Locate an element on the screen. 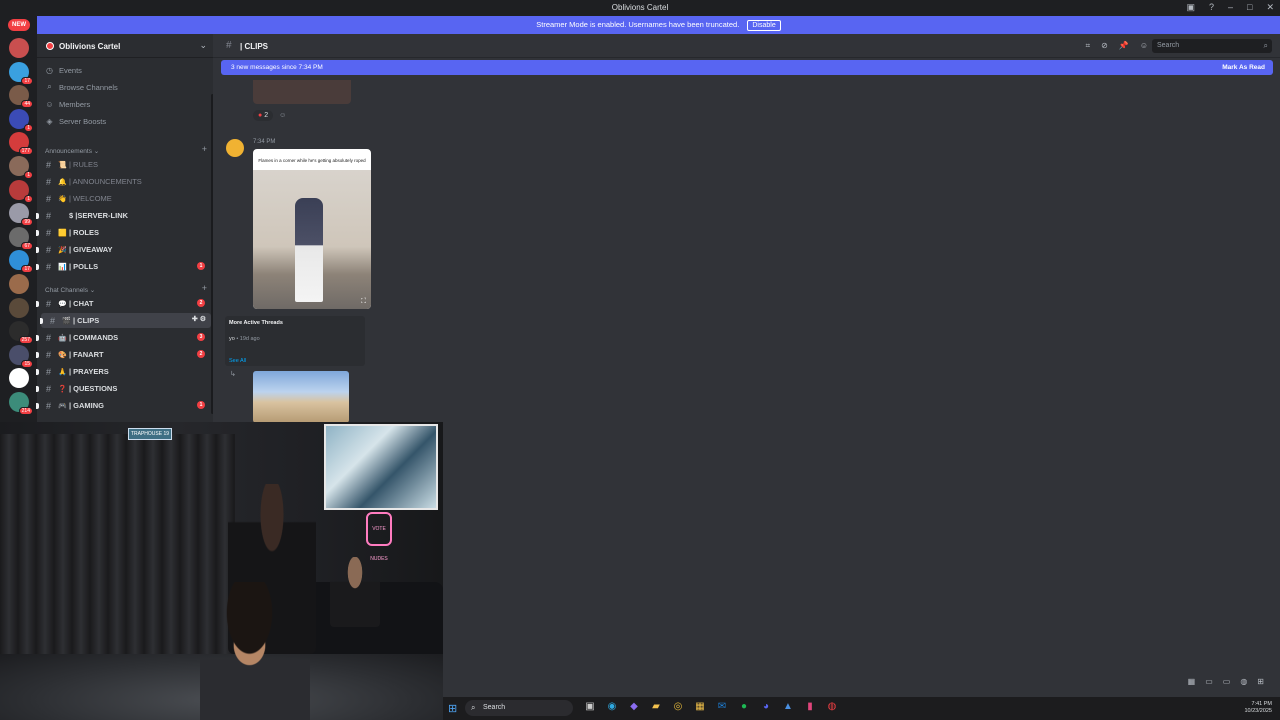 This screenshot has width=1280, height=720. system-tray-icons: ▦ ▭ ▭ ◍ ⊞ is located at coordinates (1226, 681).